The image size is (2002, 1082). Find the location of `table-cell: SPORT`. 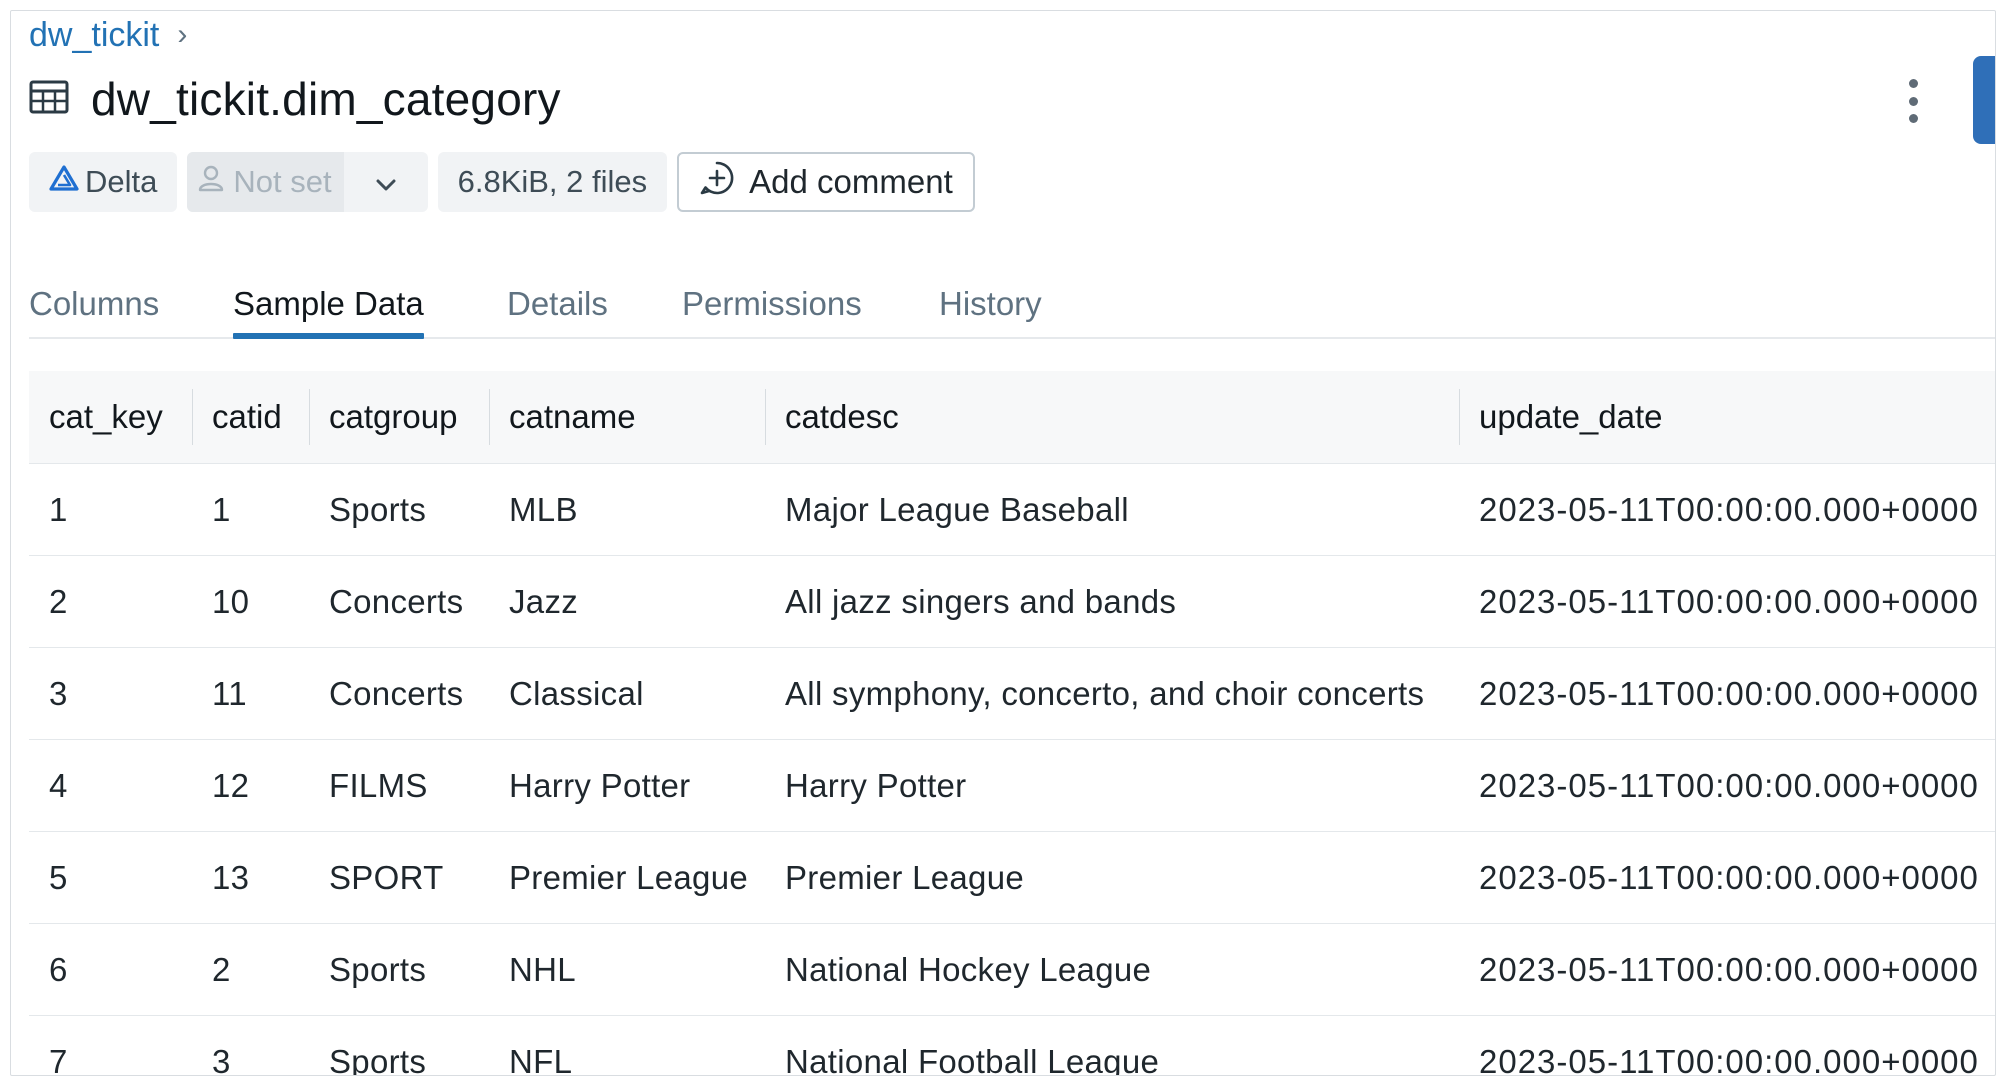

table-cell: SPORT is located at coordinates (399, 877).